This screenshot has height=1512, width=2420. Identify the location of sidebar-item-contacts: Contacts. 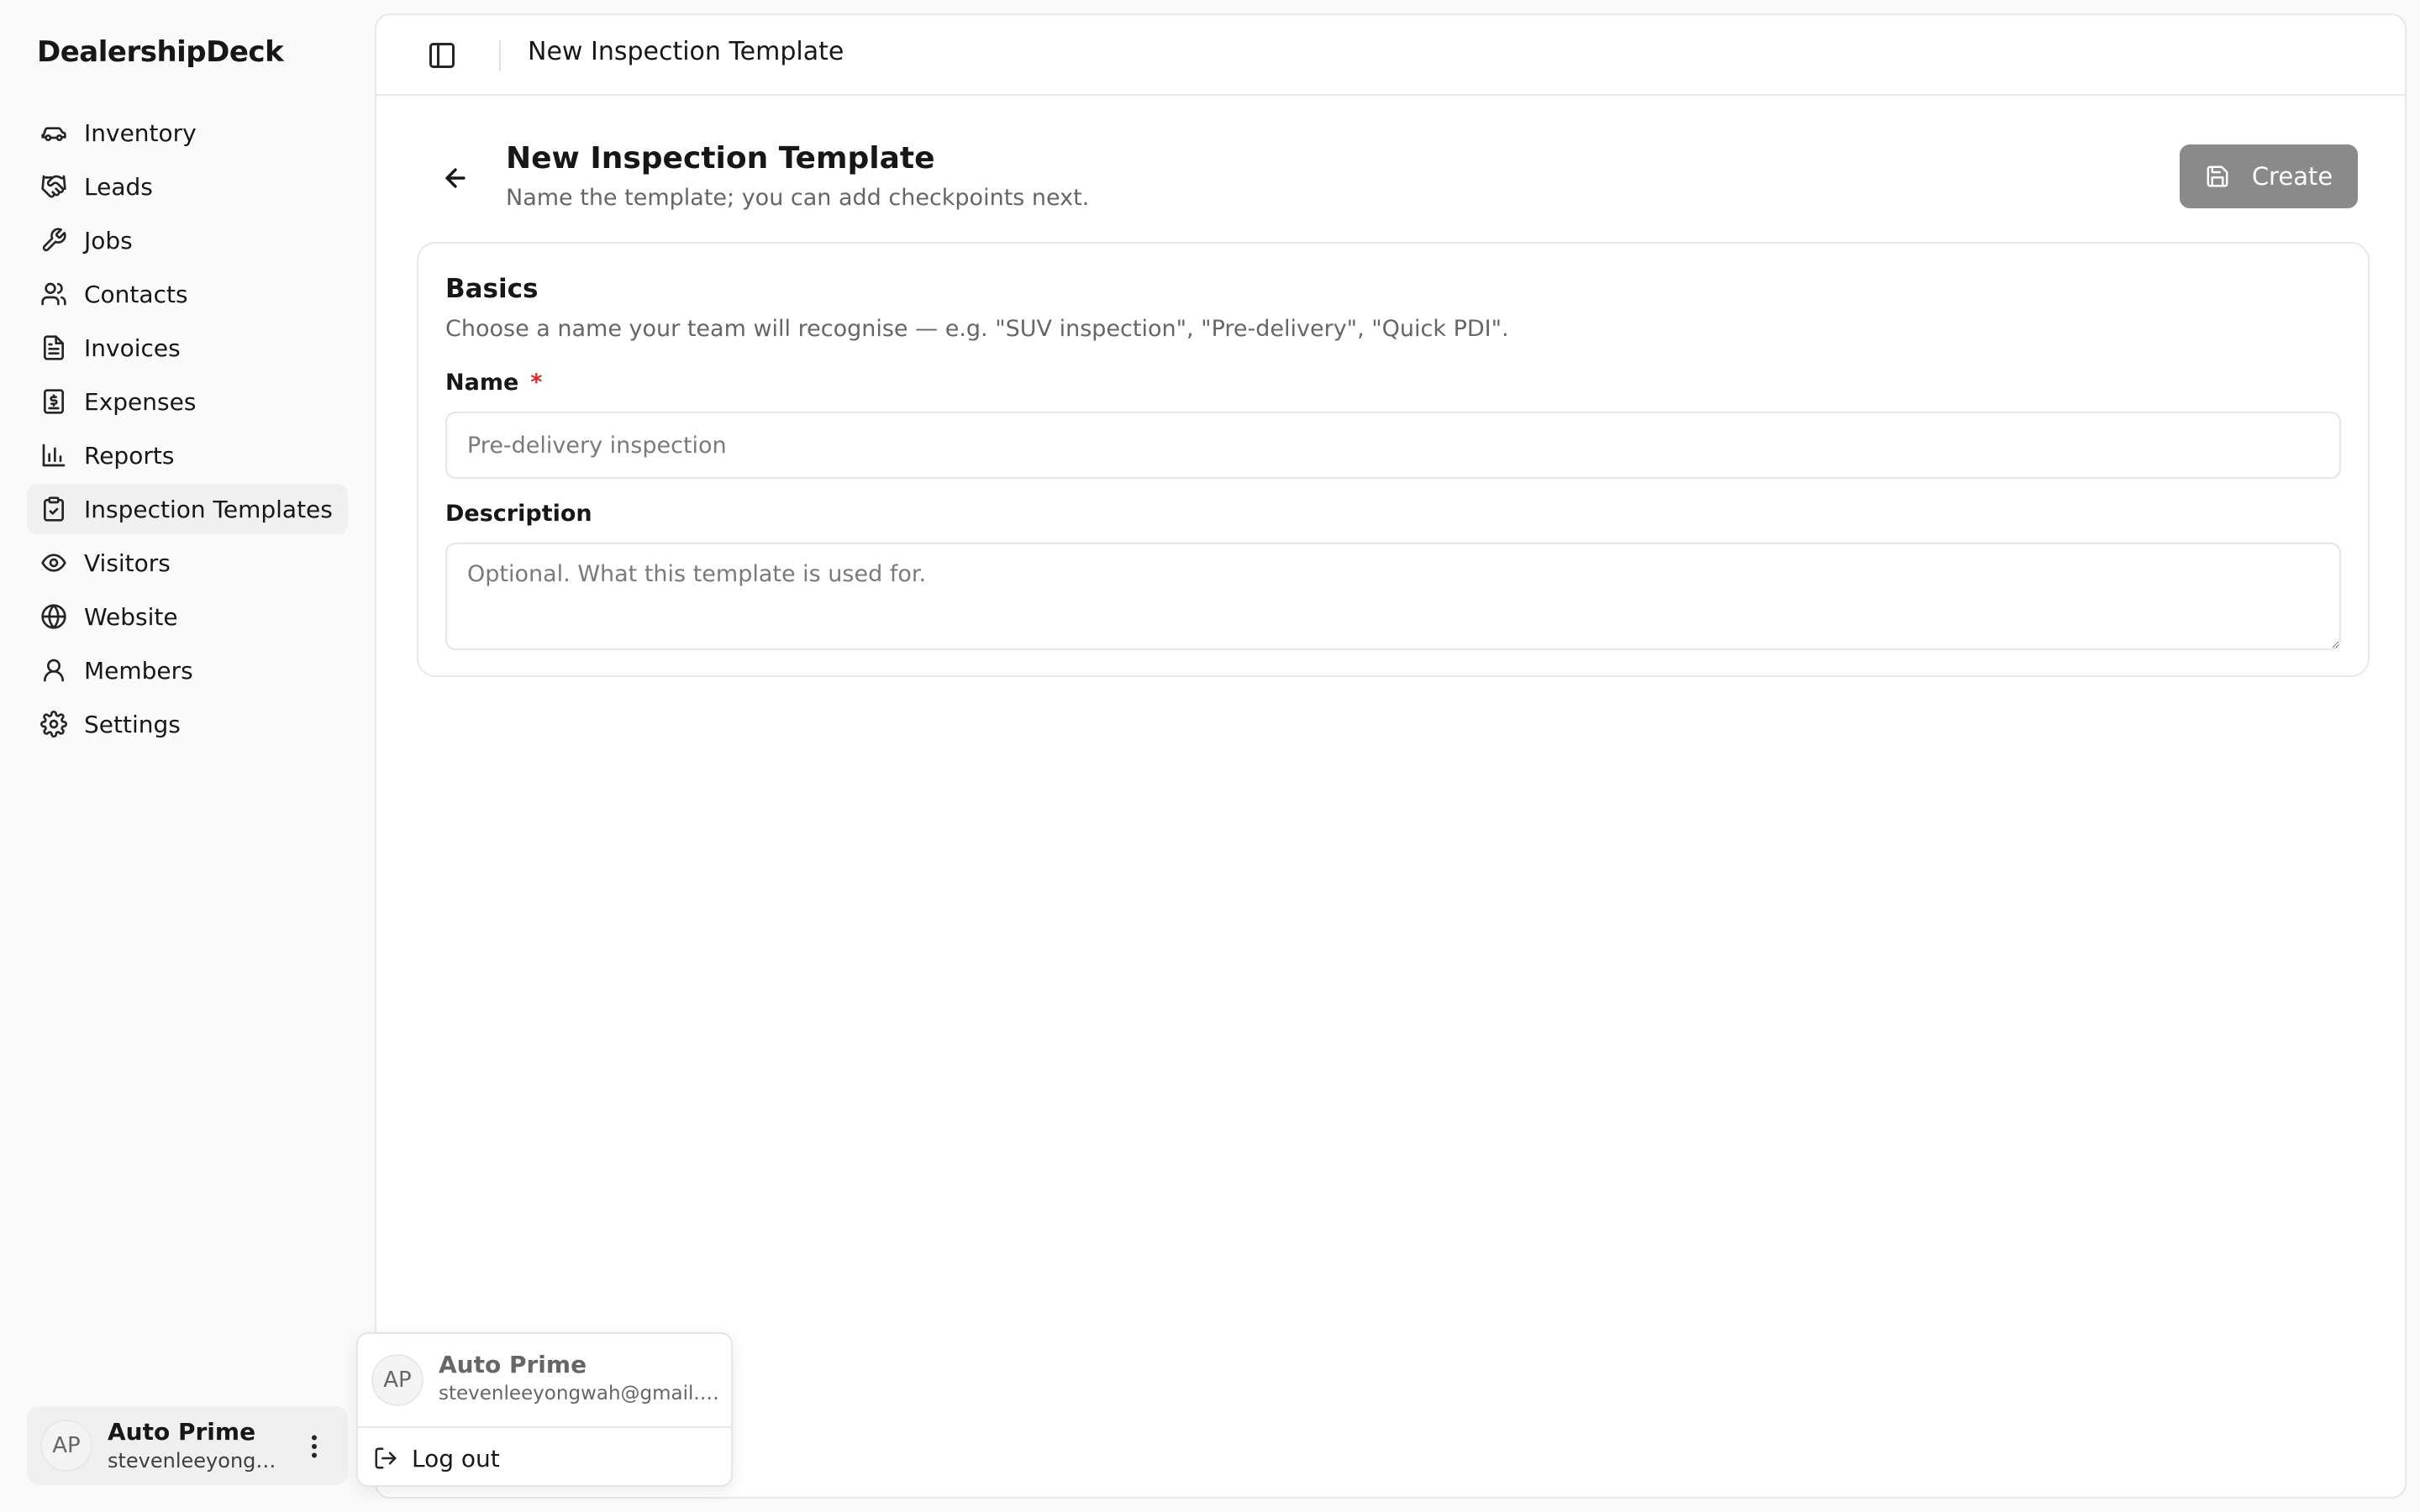
(187, 294).